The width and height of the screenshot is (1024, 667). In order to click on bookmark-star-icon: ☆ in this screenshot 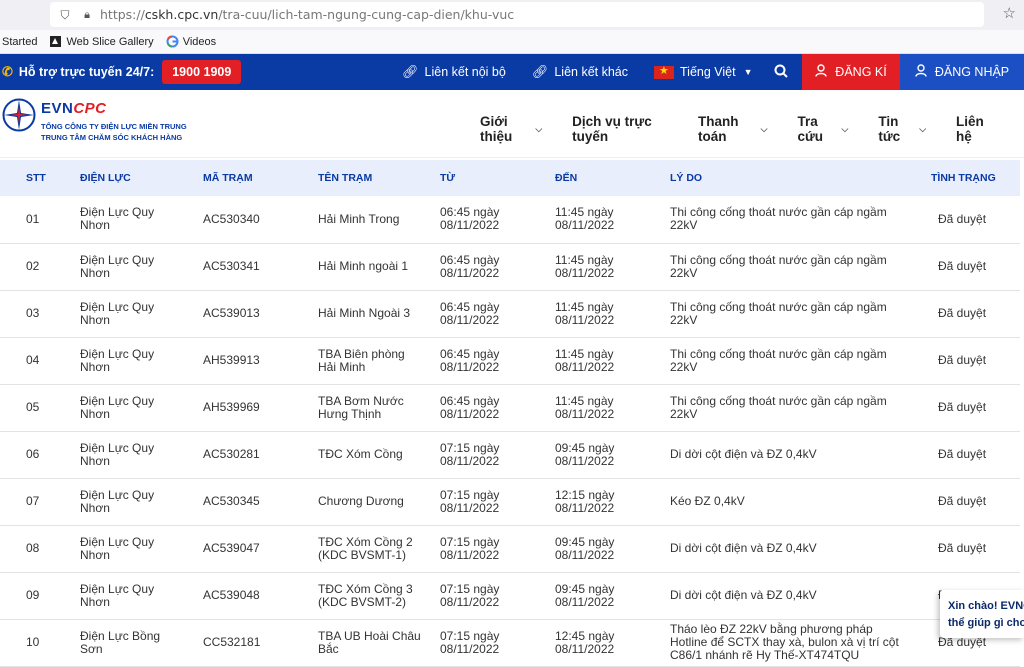, I will do `click(1009, 13)`.